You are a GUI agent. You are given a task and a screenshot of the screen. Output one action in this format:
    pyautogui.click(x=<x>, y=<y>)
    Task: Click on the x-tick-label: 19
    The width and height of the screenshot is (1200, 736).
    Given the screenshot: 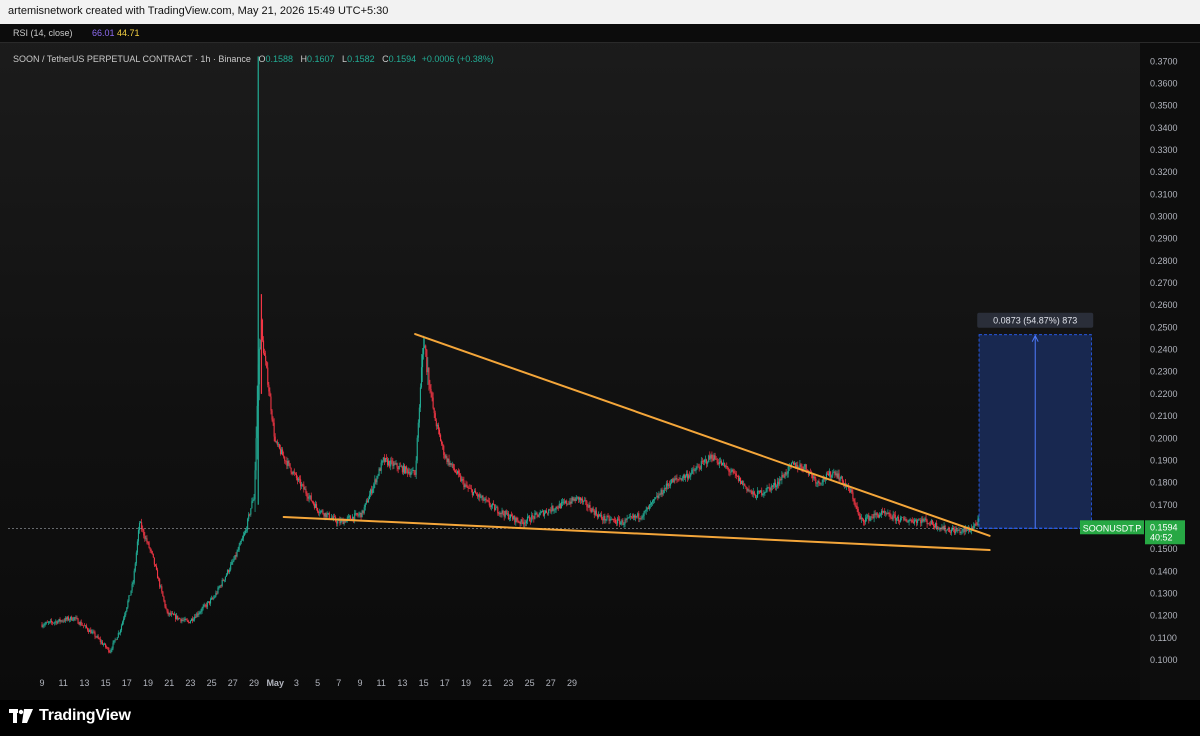 What is the action you would take?
    pyautogui.click(x=466, y=683)
    